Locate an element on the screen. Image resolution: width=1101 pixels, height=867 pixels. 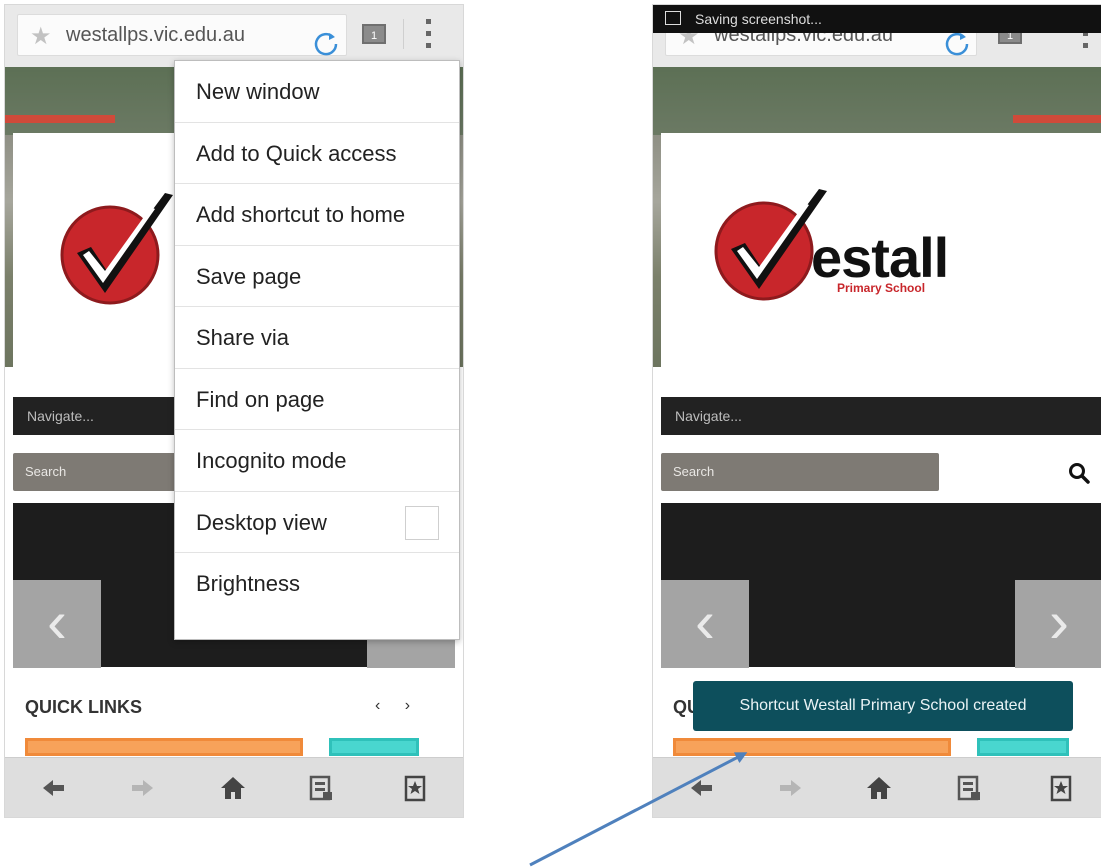
trees is located at coordinates (877, 101).